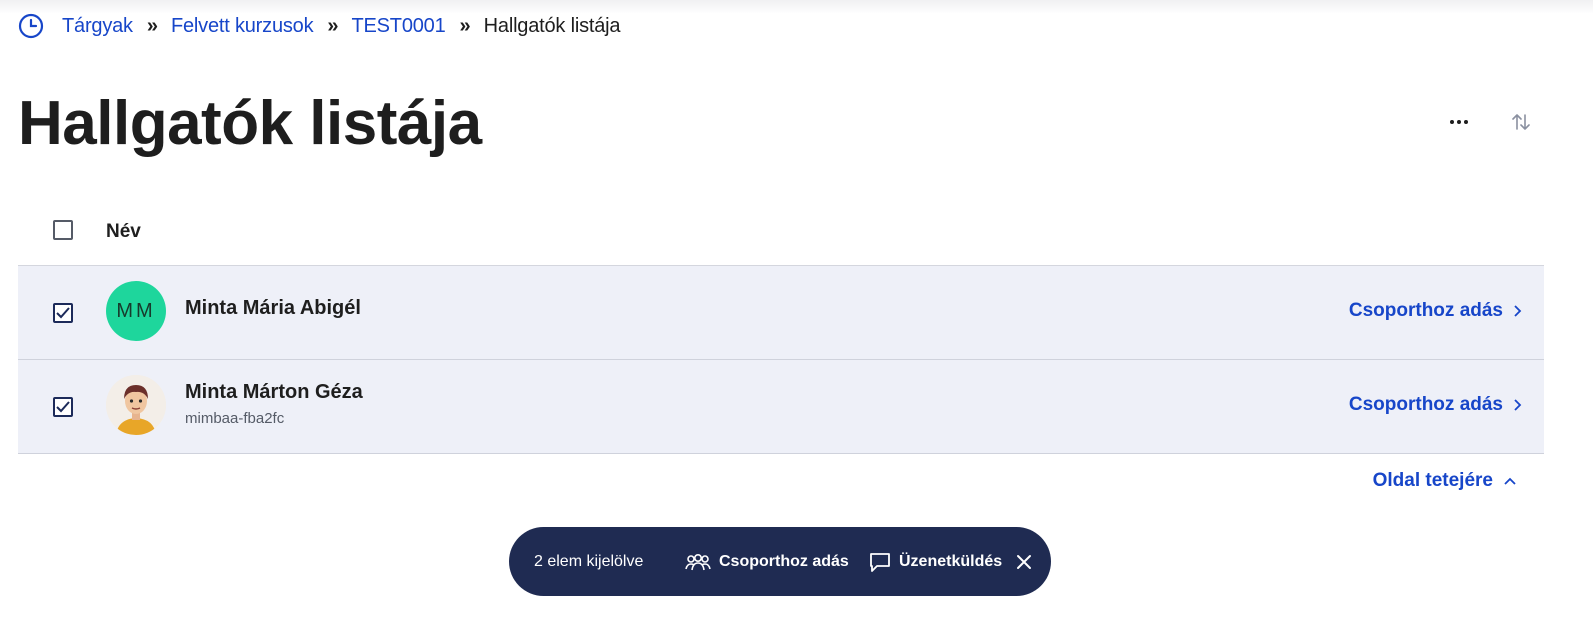 The height and width of the screenshot is (625, 1593). What do you see at coordinates (274, 392) in the screenshot?
I see `student-name: Minta Márton Géza` at bounding box center [274, 392].